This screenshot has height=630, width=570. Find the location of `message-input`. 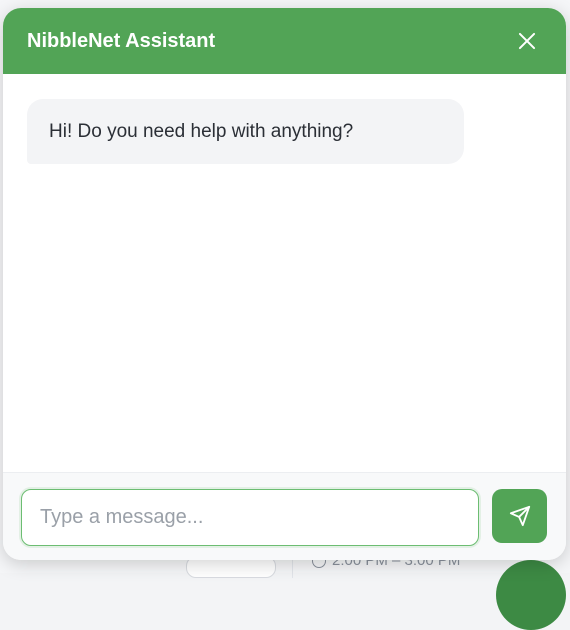

message-input is located at coordinates (250, 517).